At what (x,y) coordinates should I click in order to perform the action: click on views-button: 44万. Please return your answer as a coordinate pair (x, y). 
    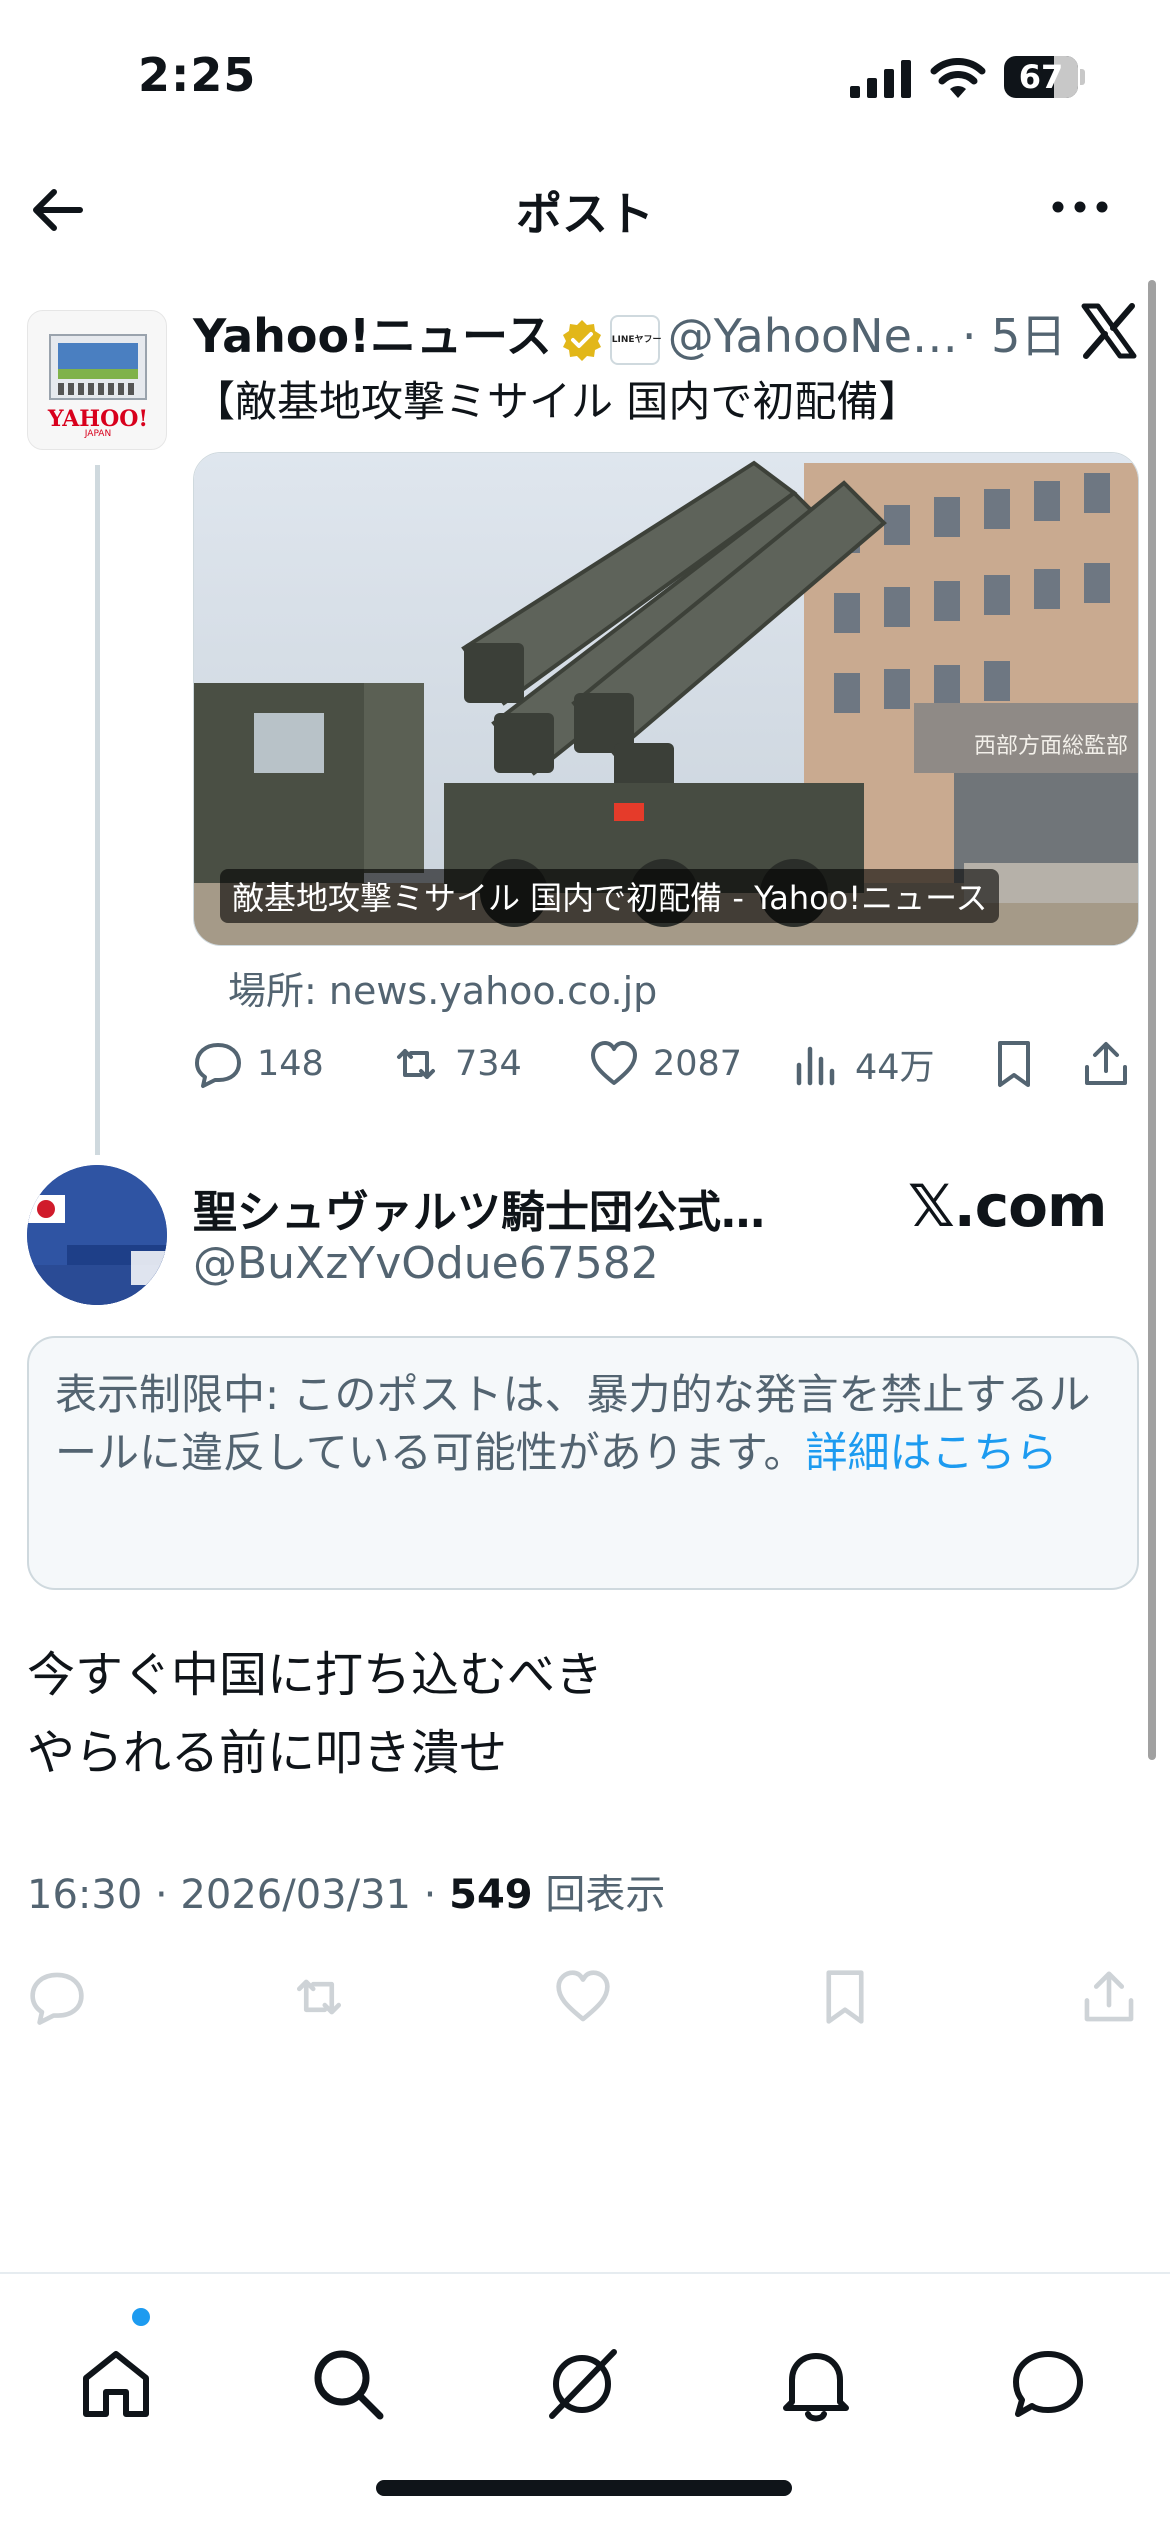
    Looking at the image, I should click on (863, 1064).